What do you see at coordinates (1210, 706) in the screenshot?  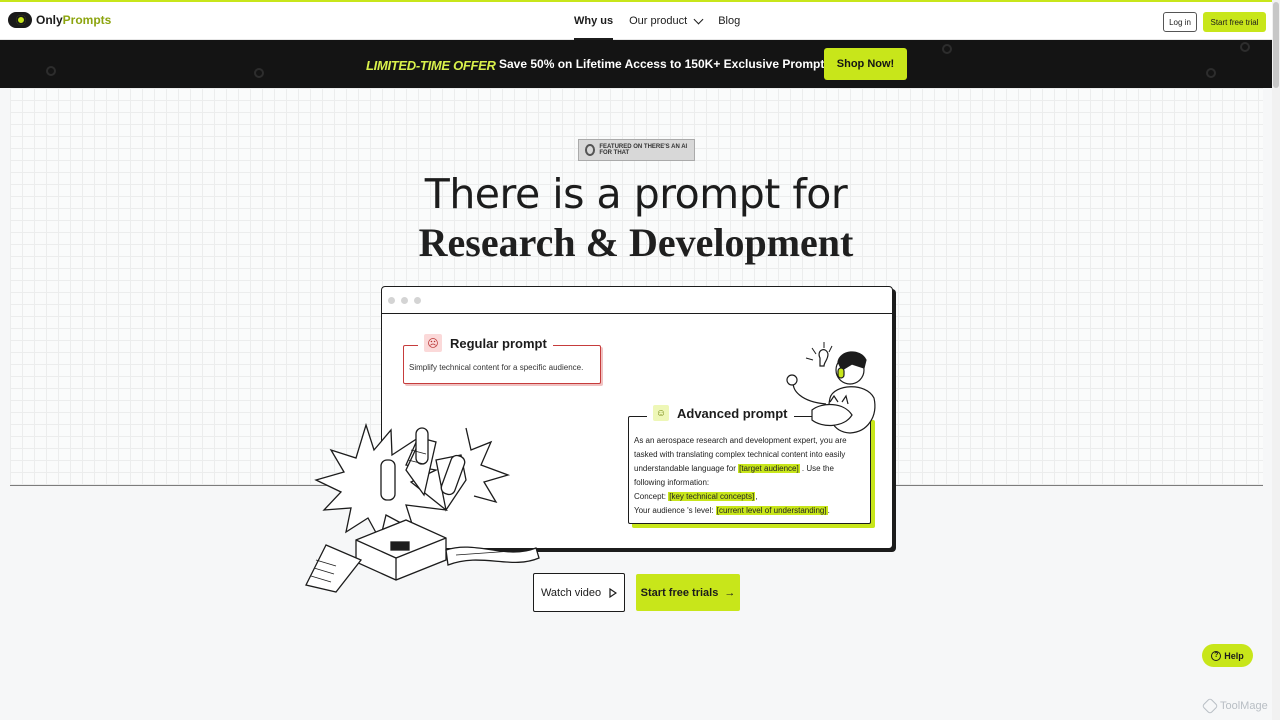 I see `watermark-logo-icon` at bounding box center [1210, 706].